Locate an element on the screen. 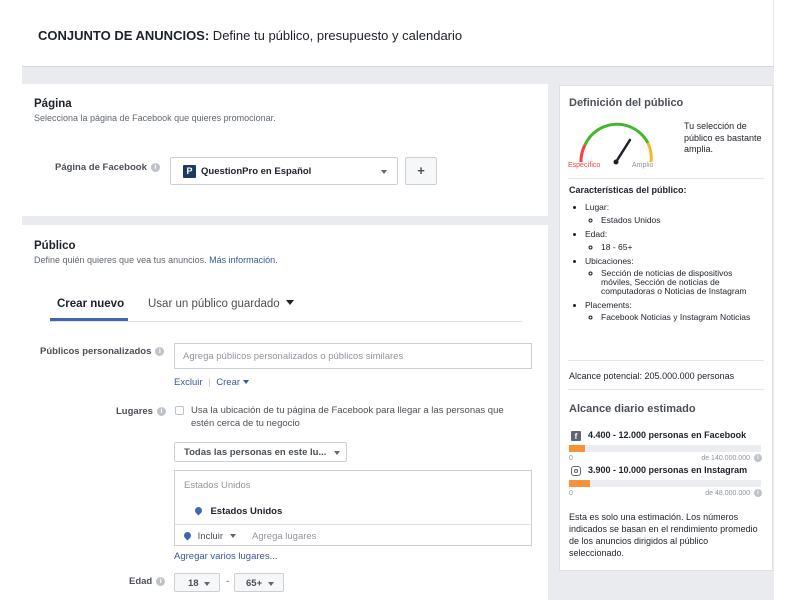 This screenshot has width=798, height=600. age-max-value: 65+ is located at coordinates (254, 583).